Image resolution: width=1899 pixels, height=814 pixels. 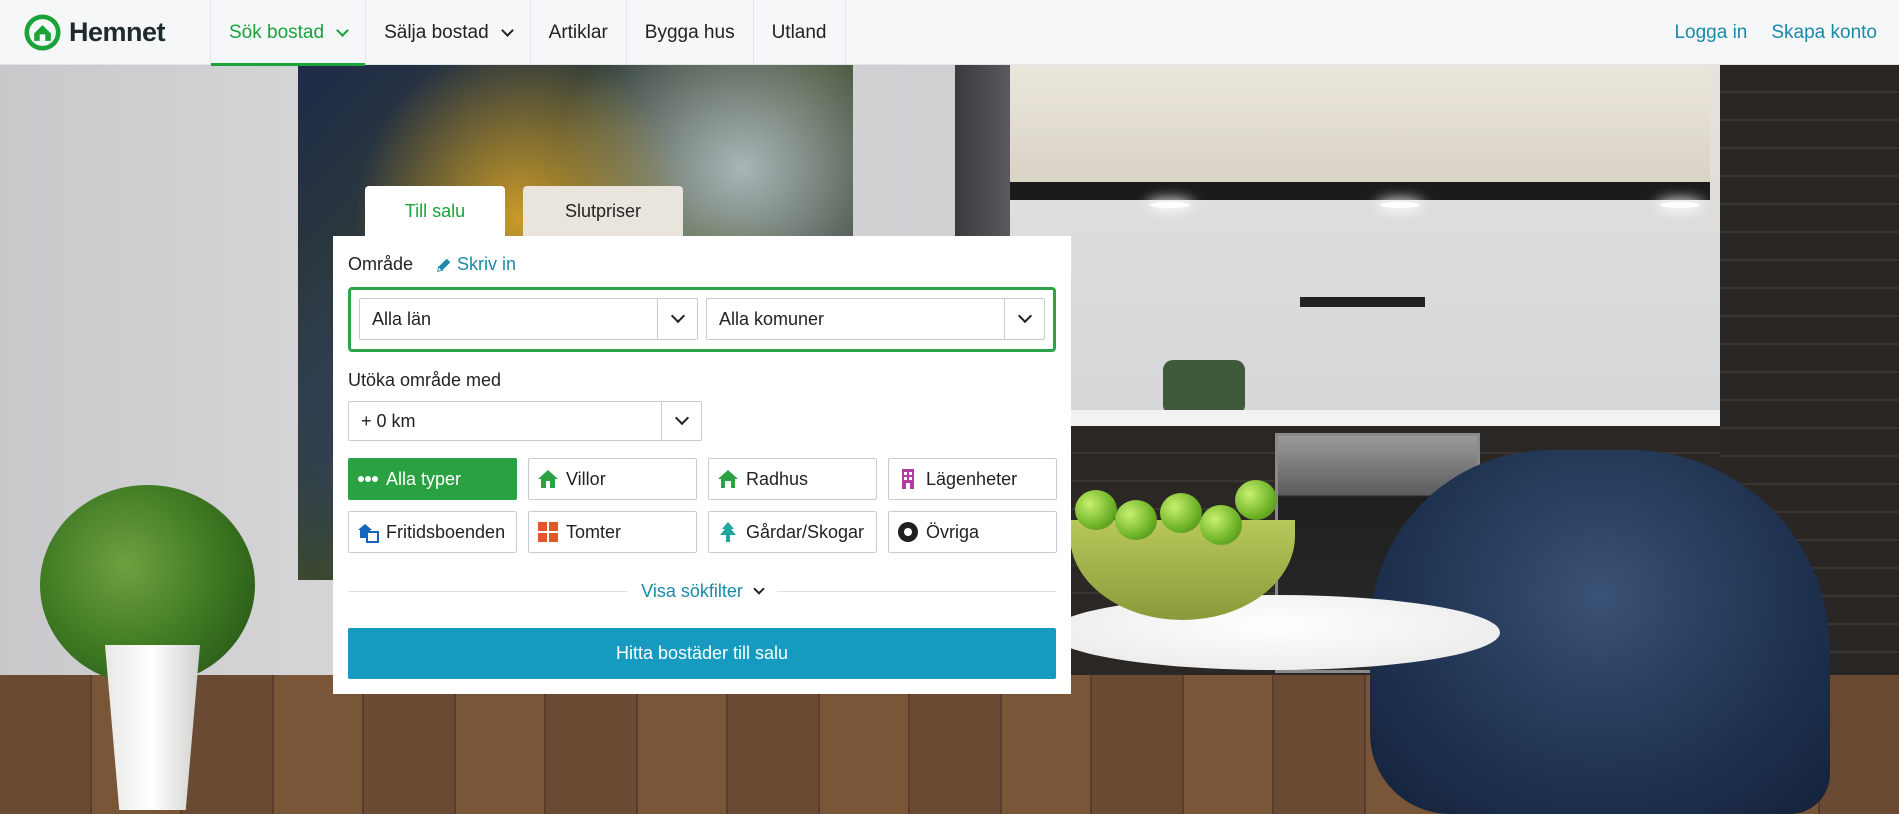 What do you see at coordinates (487, 264) in the screenshot?
I see `write-in-label: Skriv in` at bounding box center [487, 264].